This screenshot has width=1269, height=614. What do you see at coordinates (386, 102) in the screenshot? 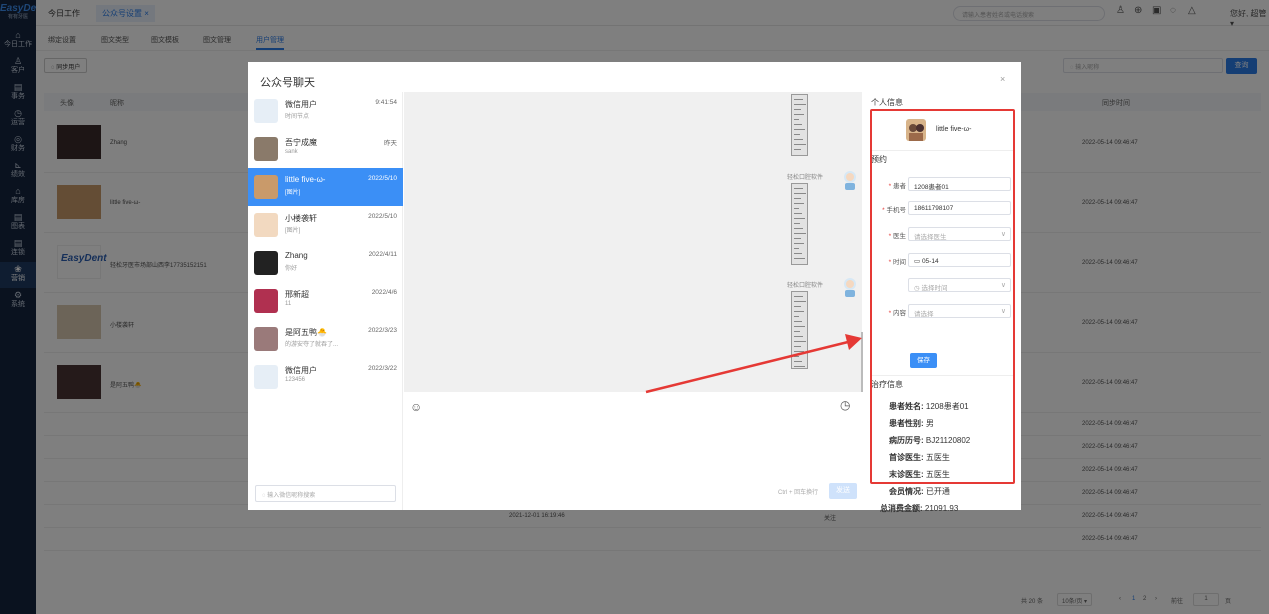
I see `chat-date: 9:41:54` at bounding box center [386, 102].